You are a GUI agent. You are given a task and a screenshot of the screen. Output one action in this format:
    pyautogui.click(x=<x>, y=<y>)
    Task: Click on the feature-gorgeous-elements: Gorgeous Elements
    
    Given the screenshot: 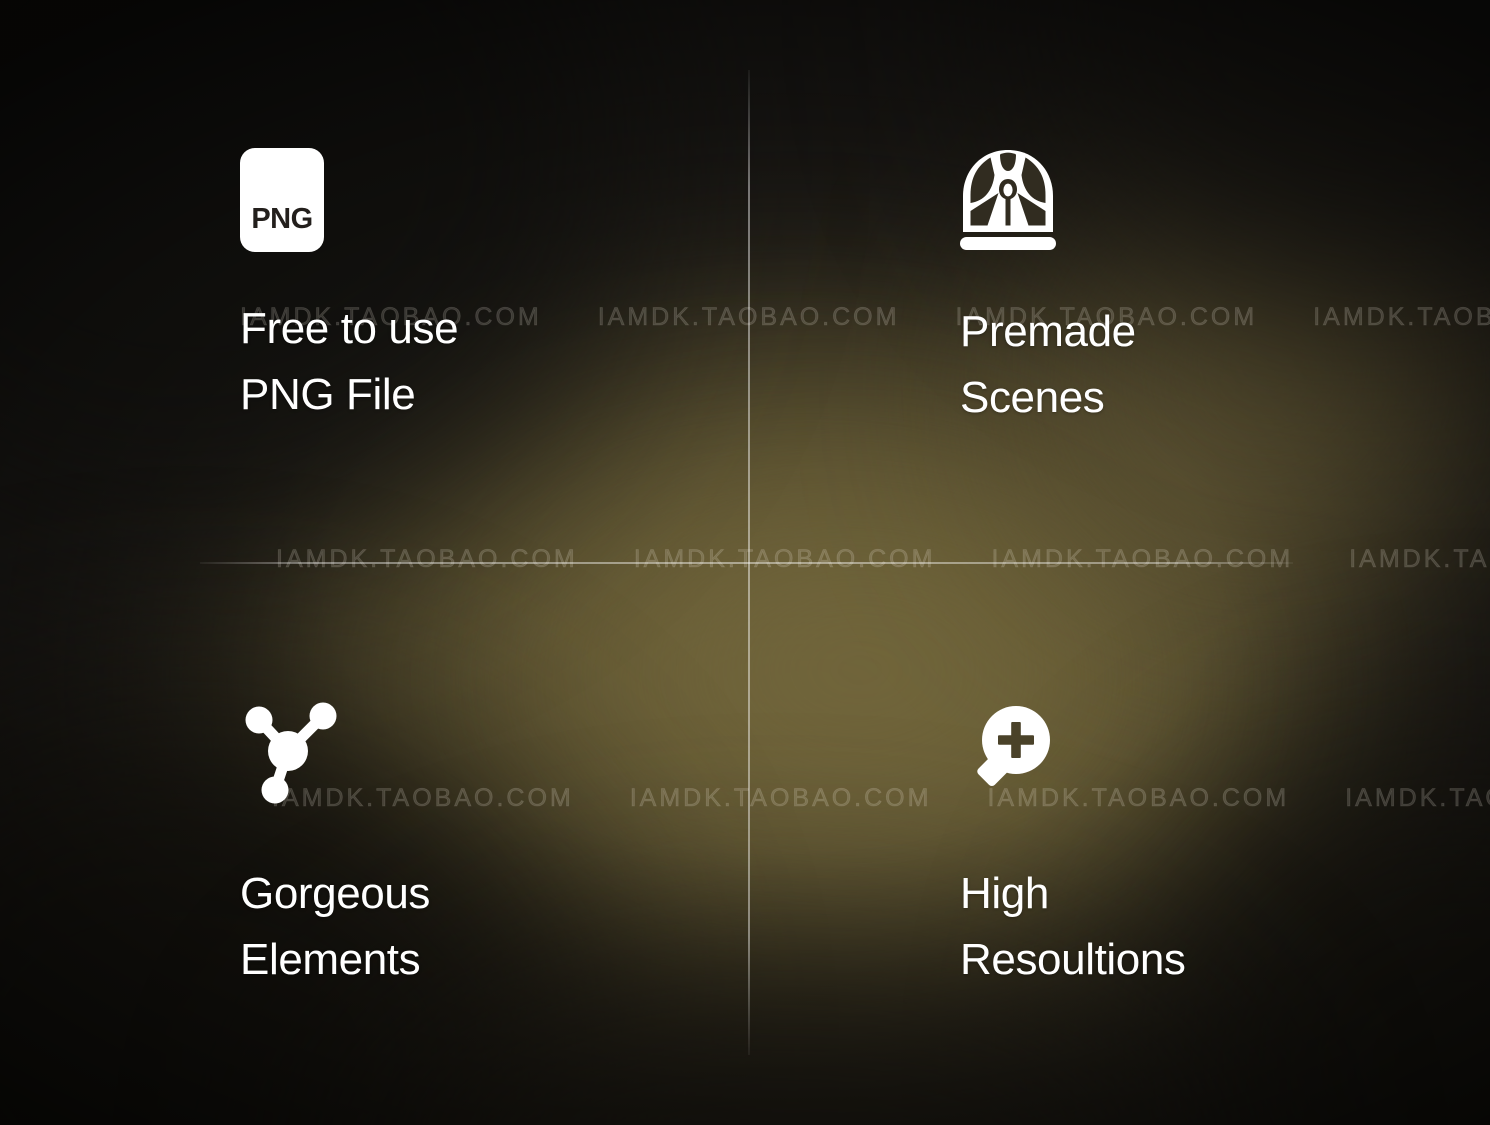 What is the action you would take?
    pyautogui.click(x=335, y=846)
    